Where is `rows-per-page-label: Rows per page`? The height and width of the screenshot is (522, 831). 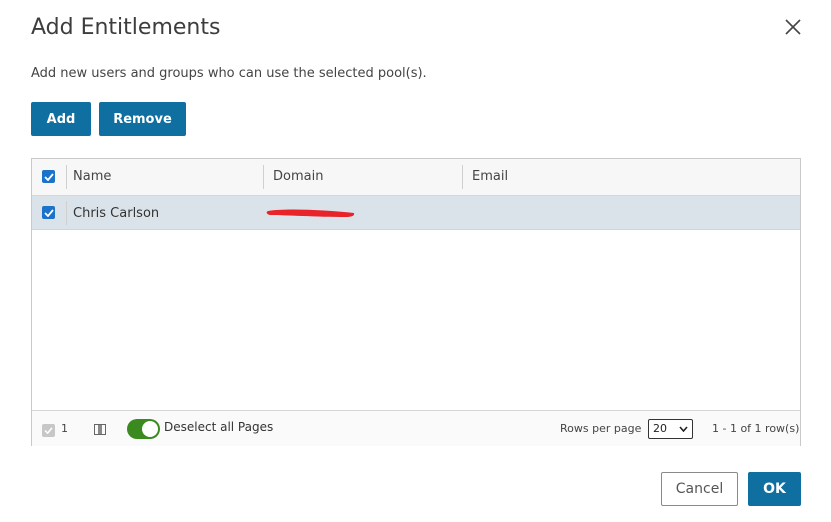 rows-per-page-label: Rows per page is located at coordinates (601, 428).